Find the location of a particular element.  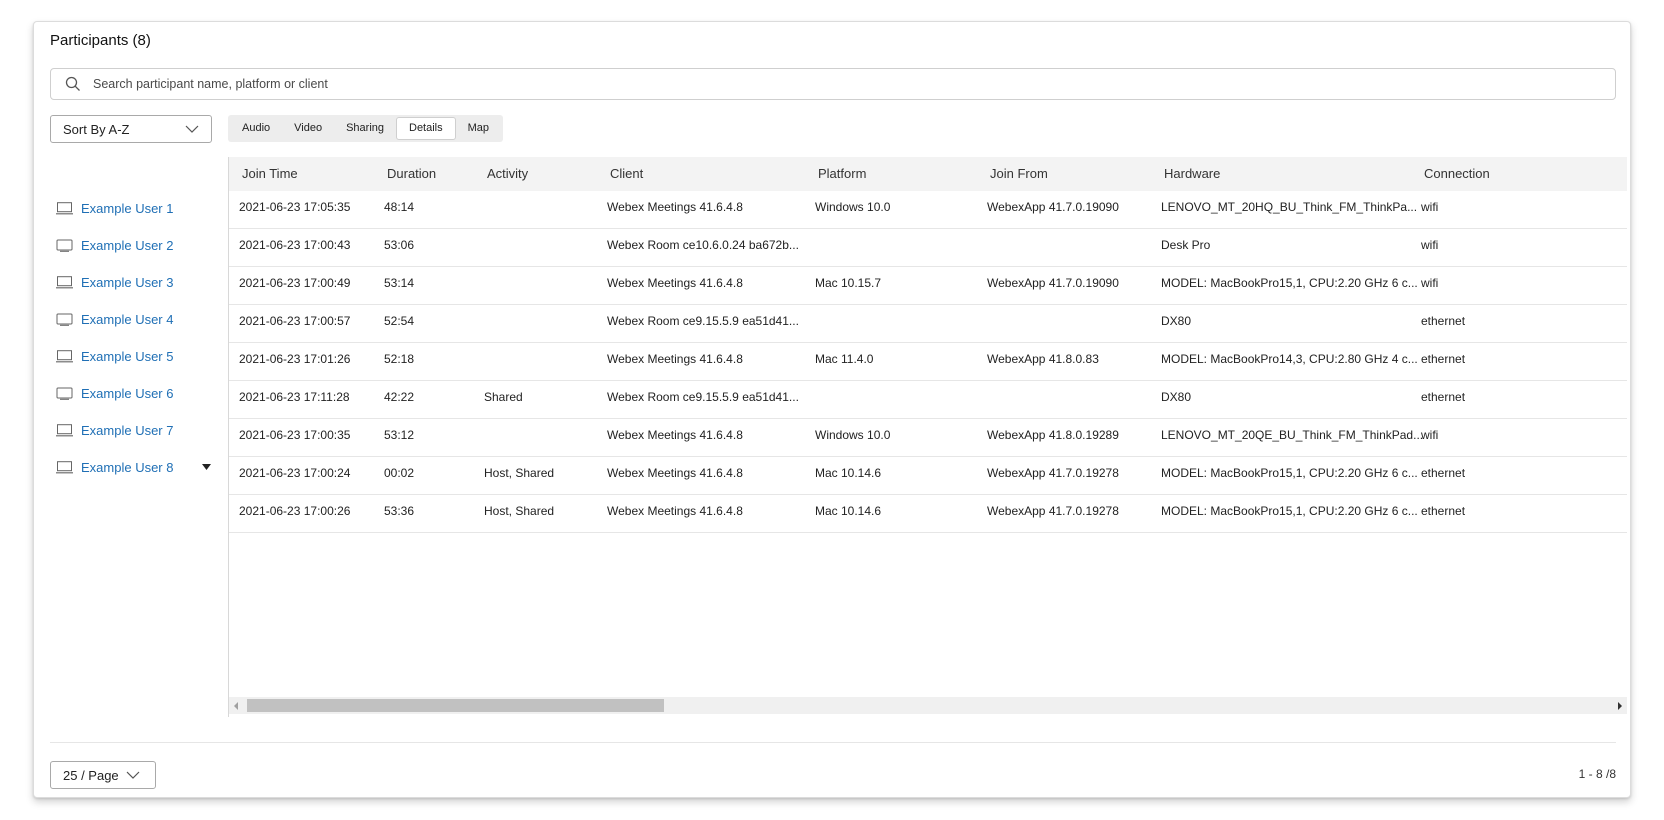

table-cell: 00:02 is located at coordinates (399, 473).